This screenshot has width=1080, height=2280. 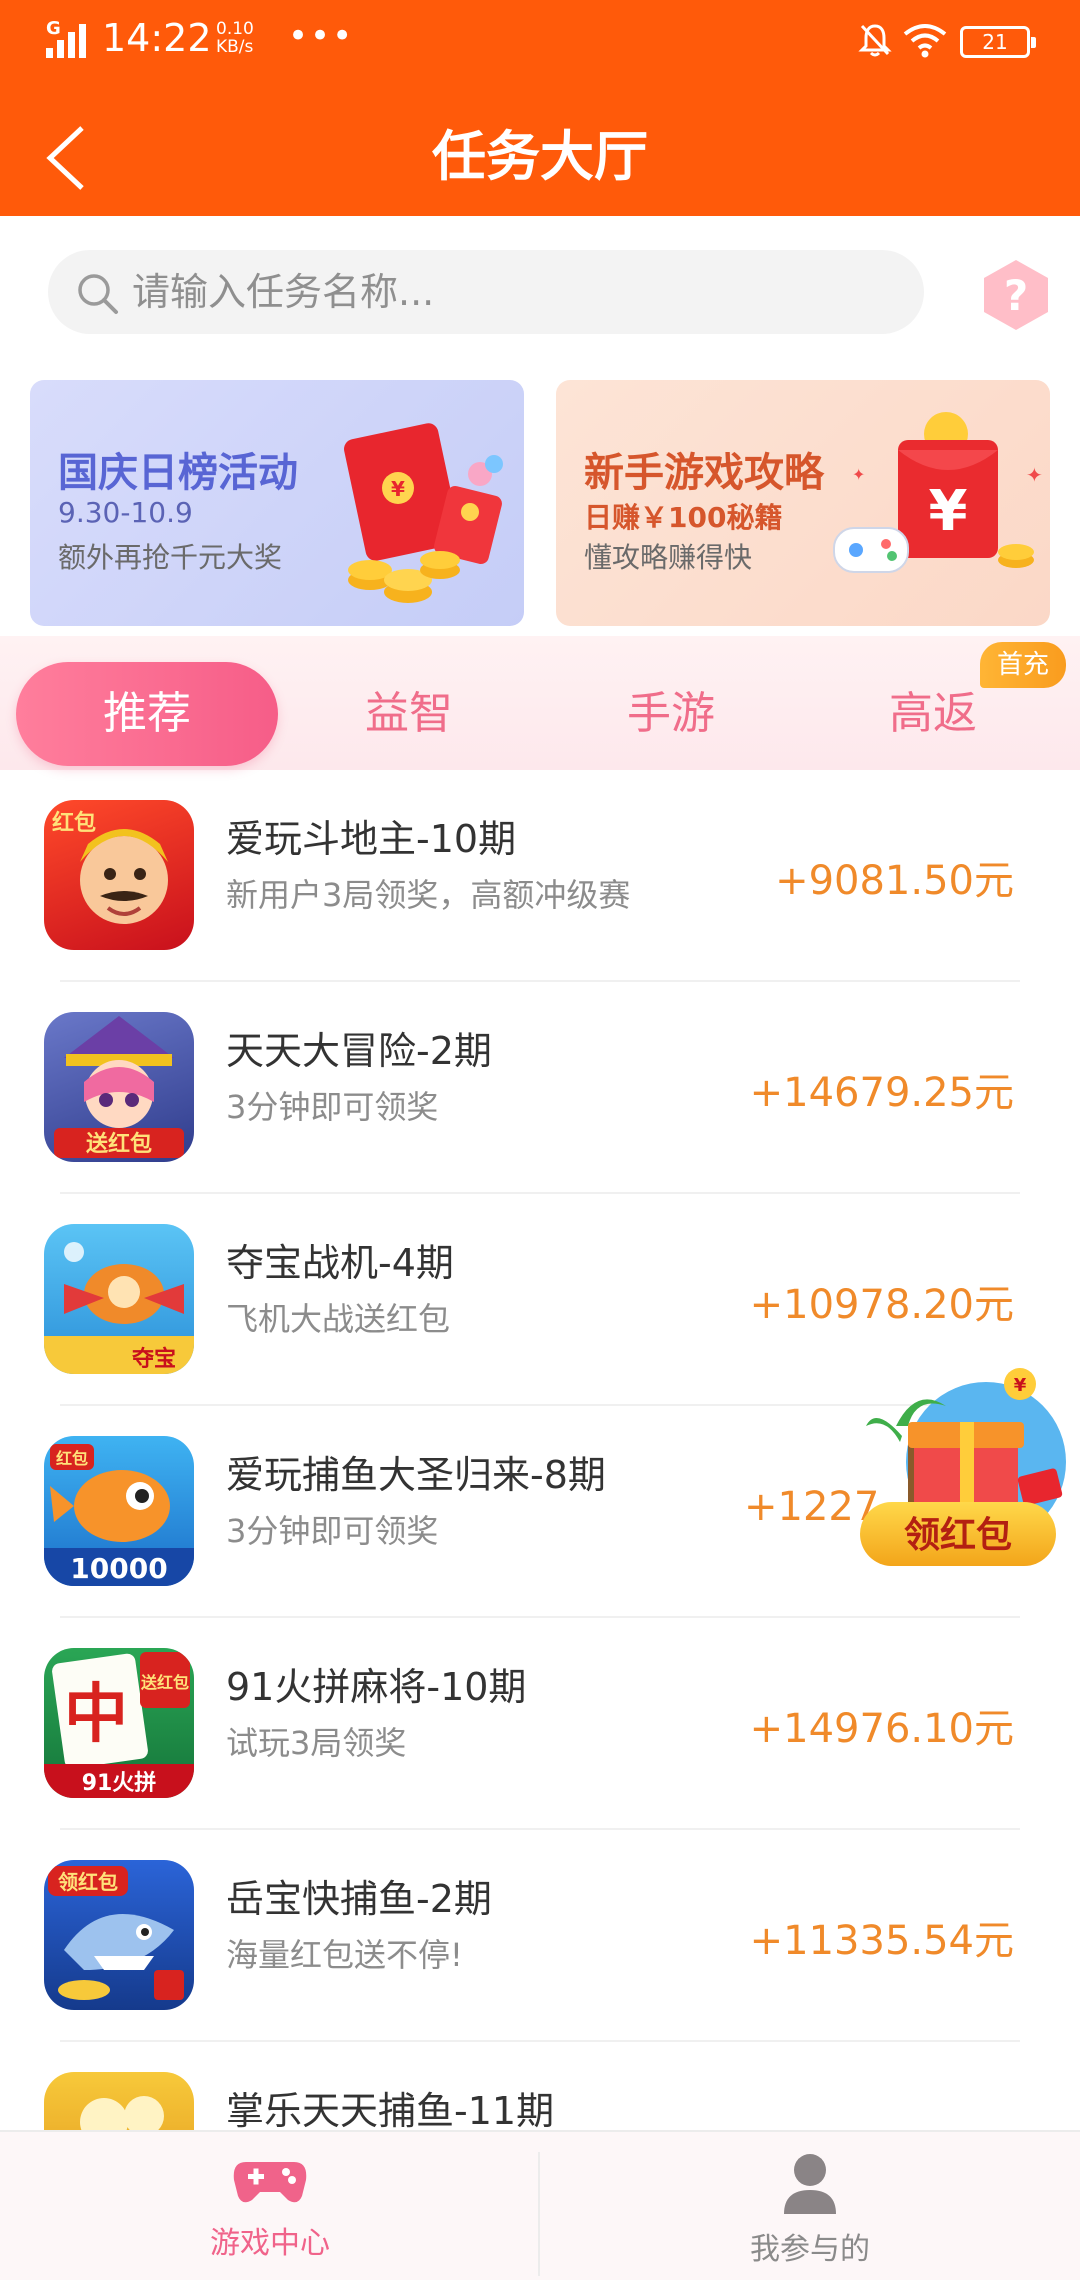 What do you see at coordinates (881, 1305) in the screenshot?
I see `task-reward: +10978.20元` at bounding box center [881, 1305].